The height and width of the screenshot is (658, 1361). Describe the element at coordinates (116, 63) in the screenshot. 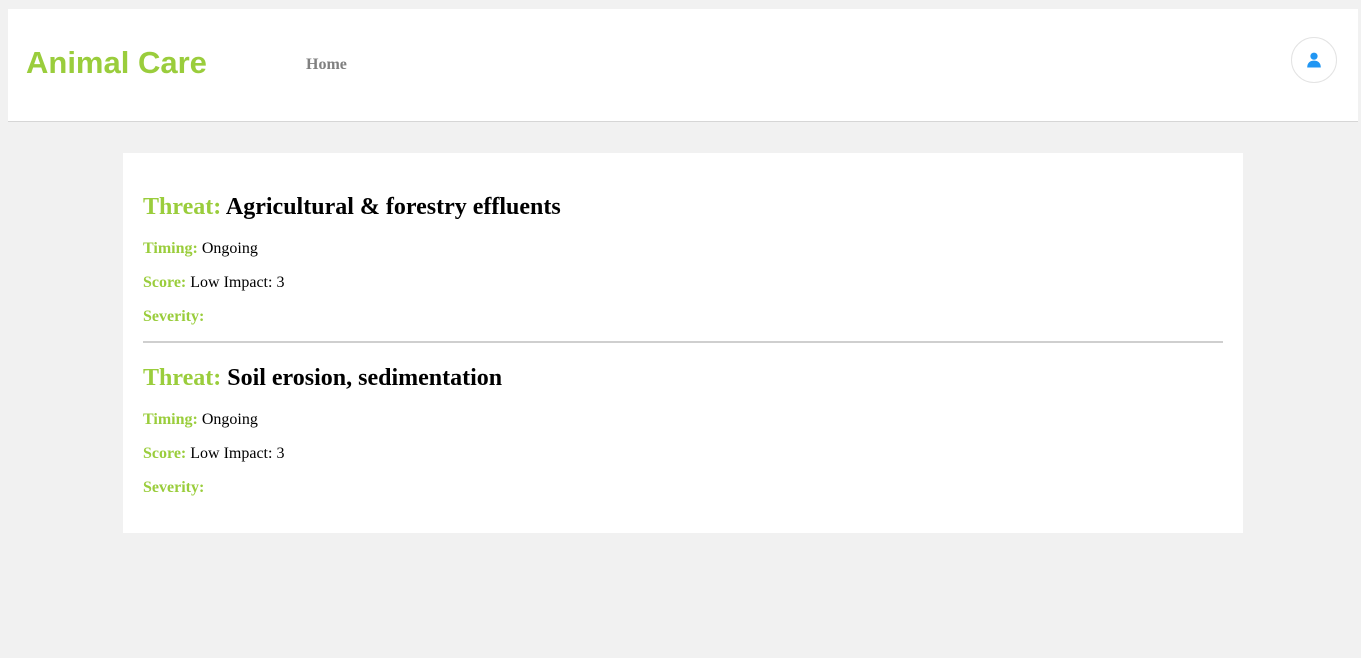

I see `brand-logo-link: Animal Care` at that location.